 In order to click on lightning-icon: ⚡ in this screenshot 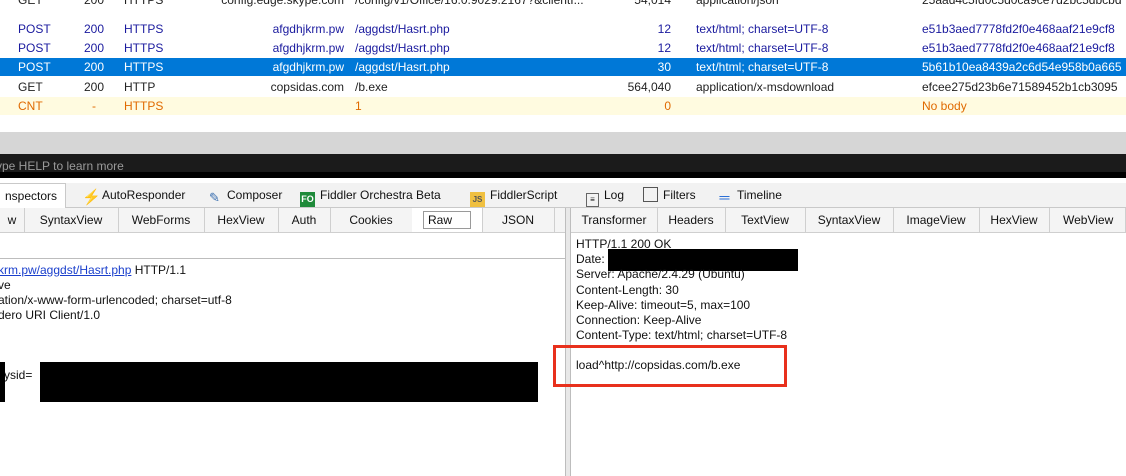, I will do `click(91, 197)`.